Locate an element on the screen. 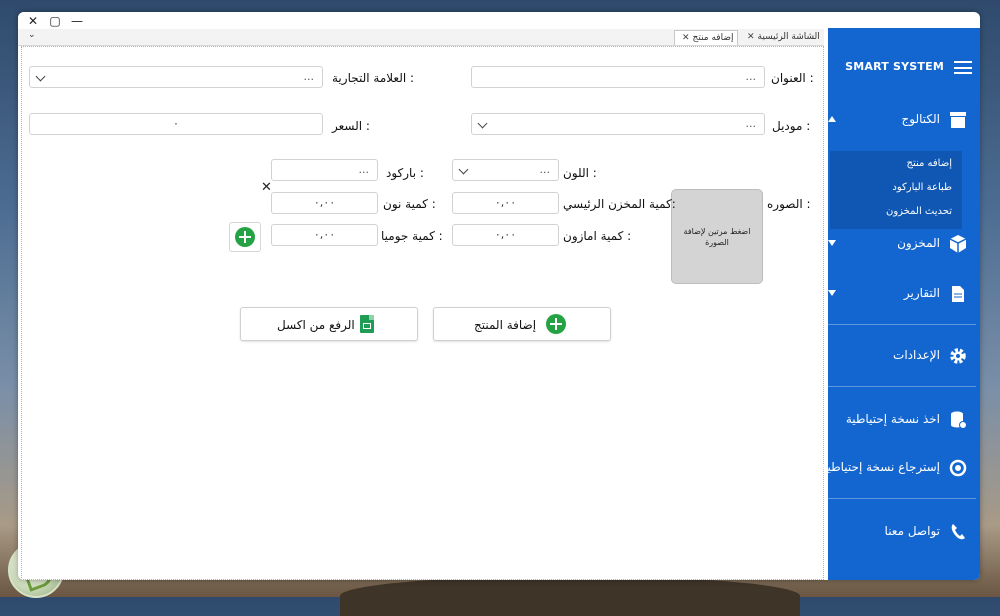 Image resolution: width=1000 pixels, height=616 pixels. image-hint-text: اضغط مرتين لإضافة الصورة is located at coordinates (717, 237).